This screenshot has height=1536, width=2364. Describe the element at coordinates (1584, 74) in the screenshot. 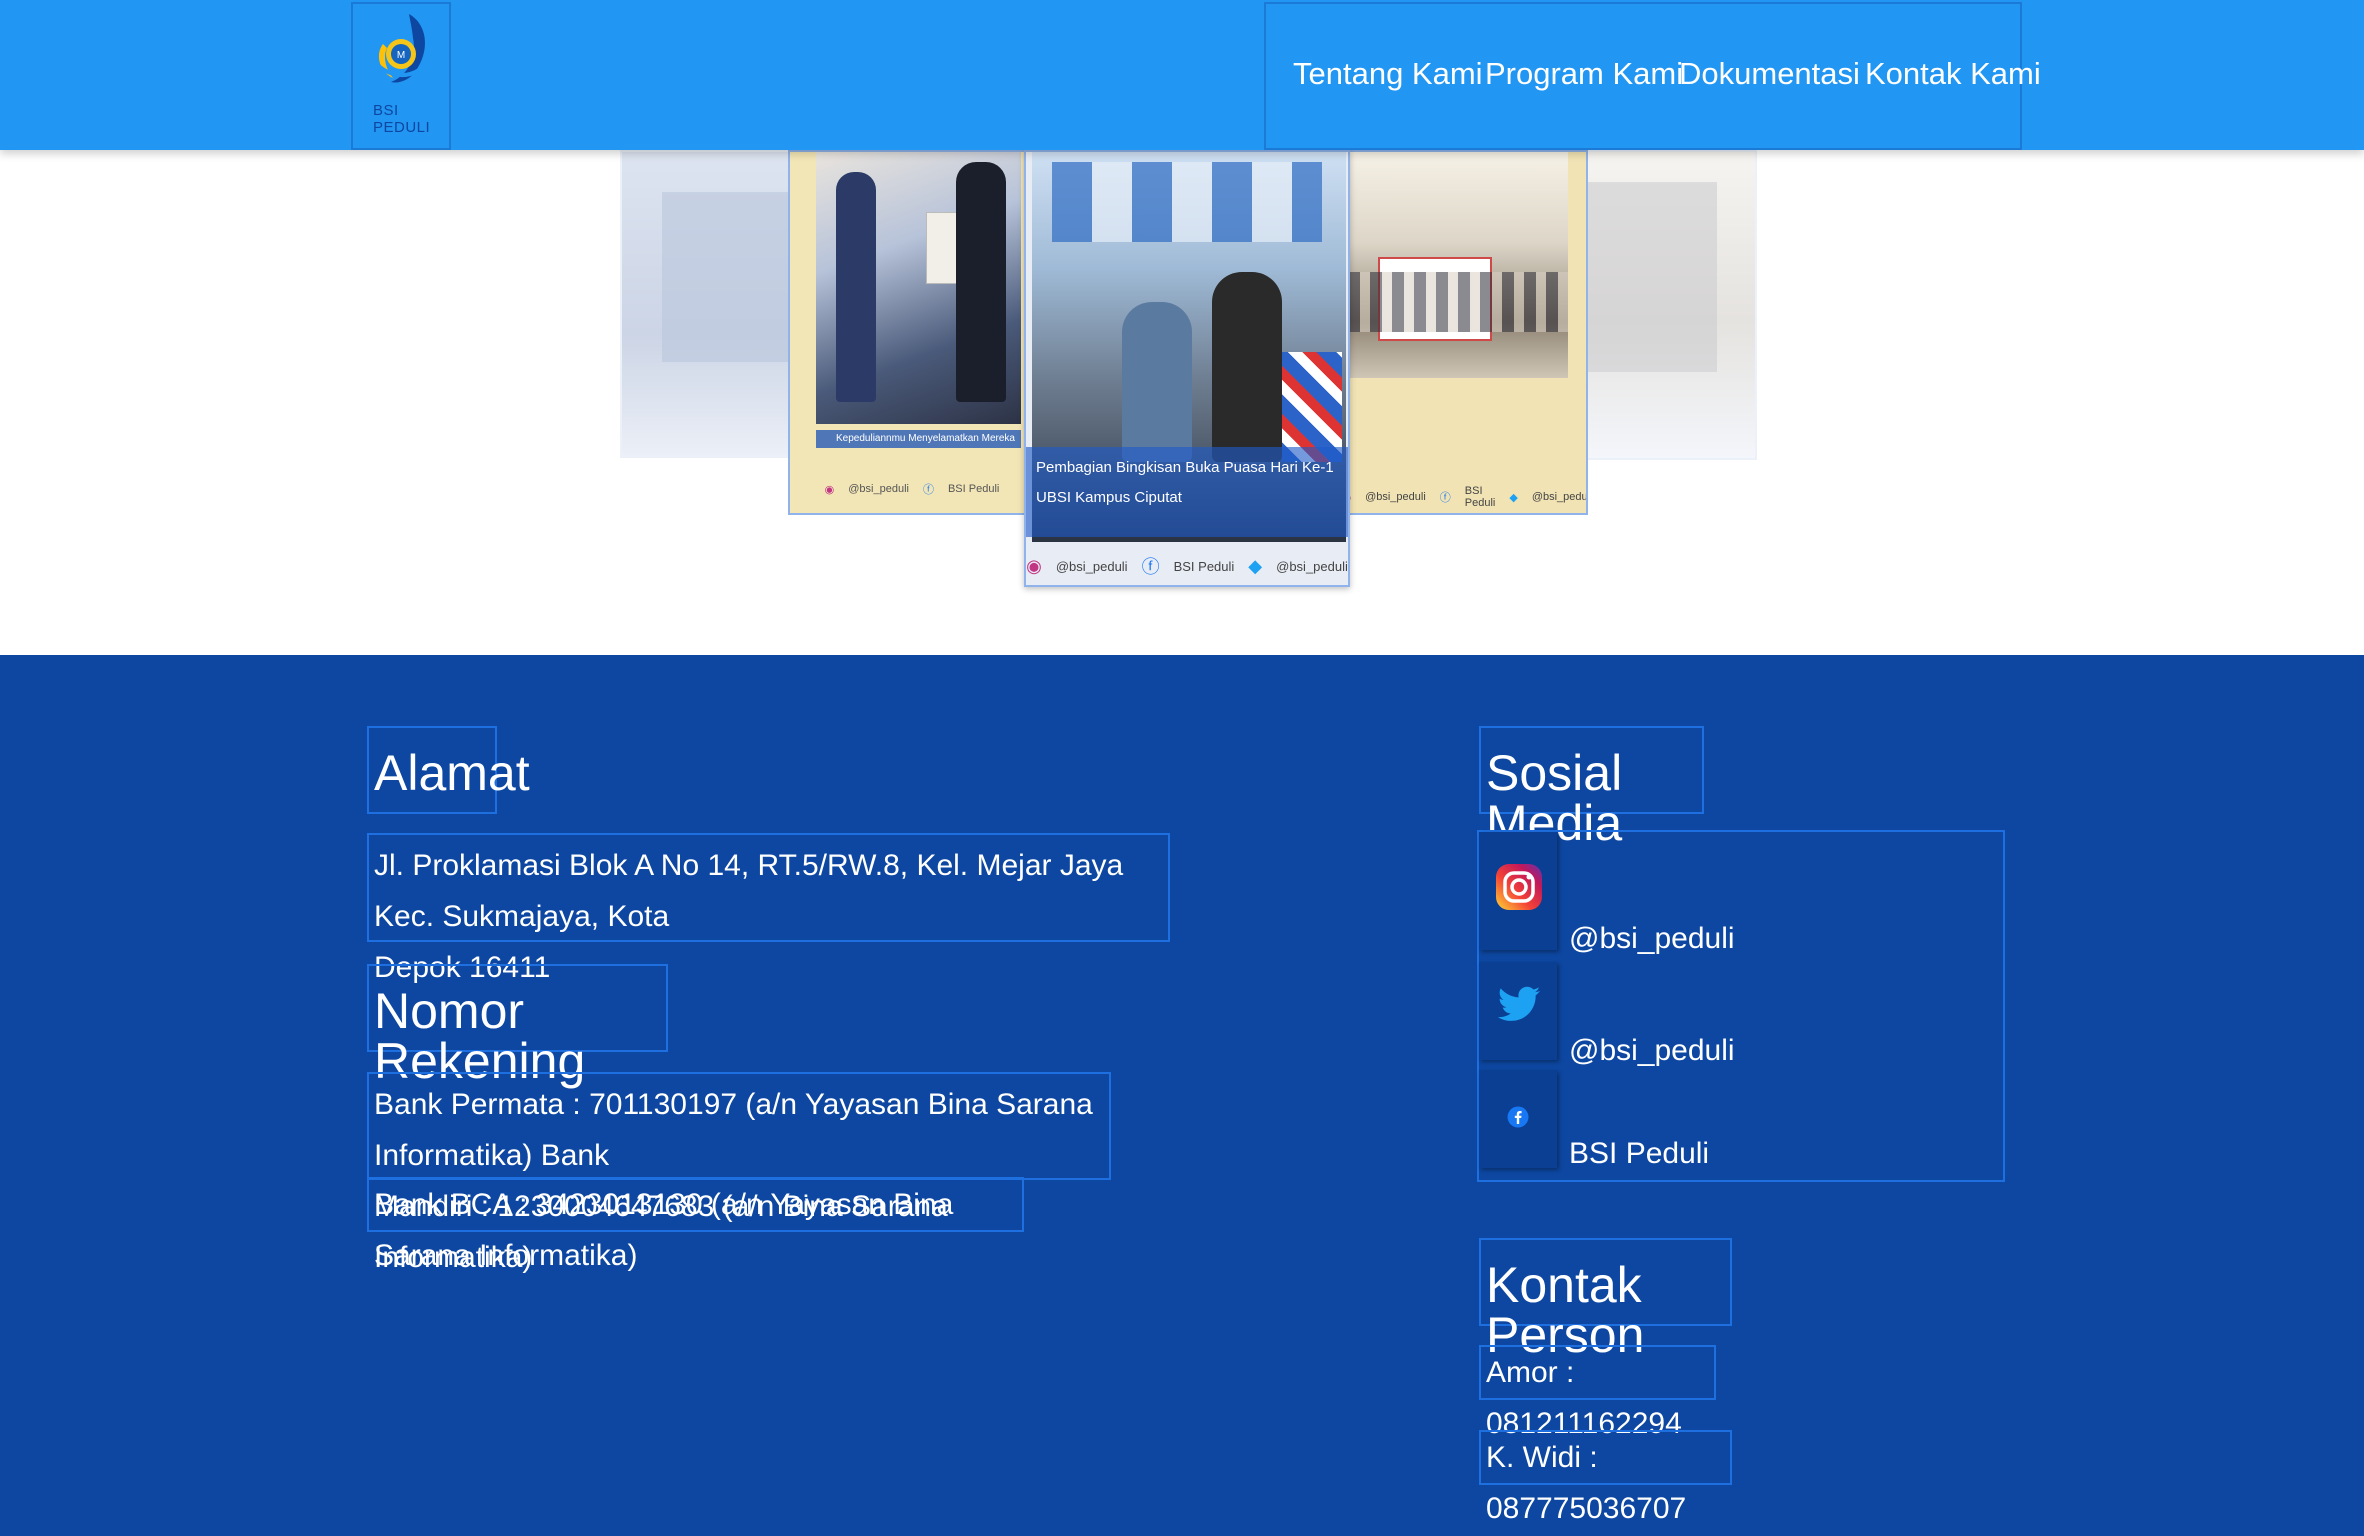

I see `nav-item-program-kami: Program Kami` at that location.